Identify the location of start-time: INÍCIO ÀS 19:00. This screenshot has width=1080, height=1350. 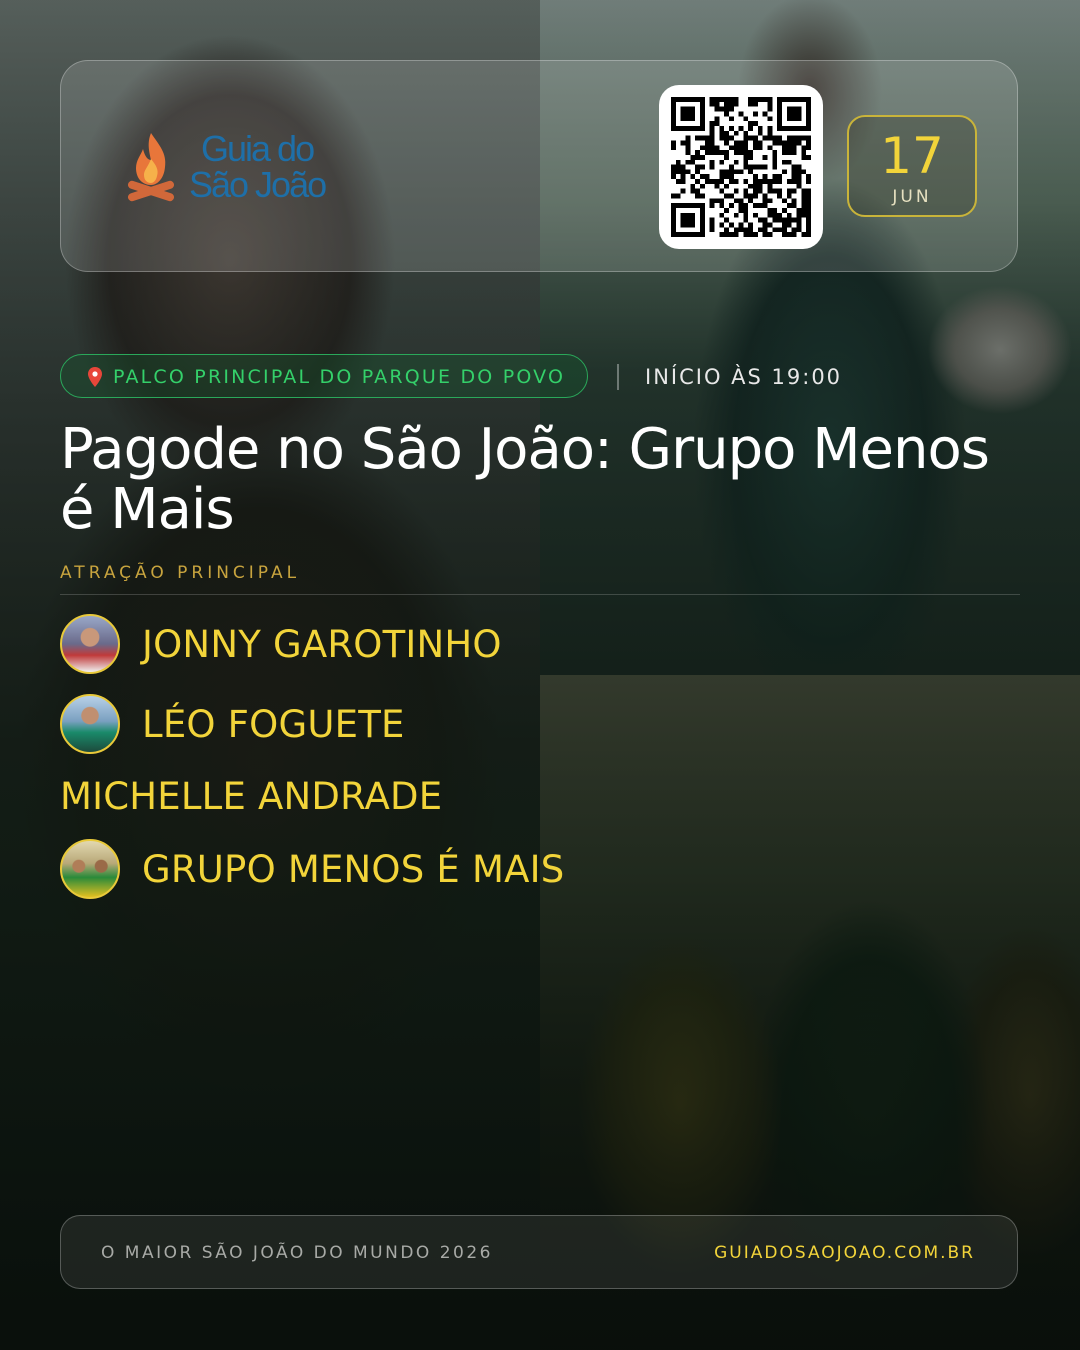
(744, 377).